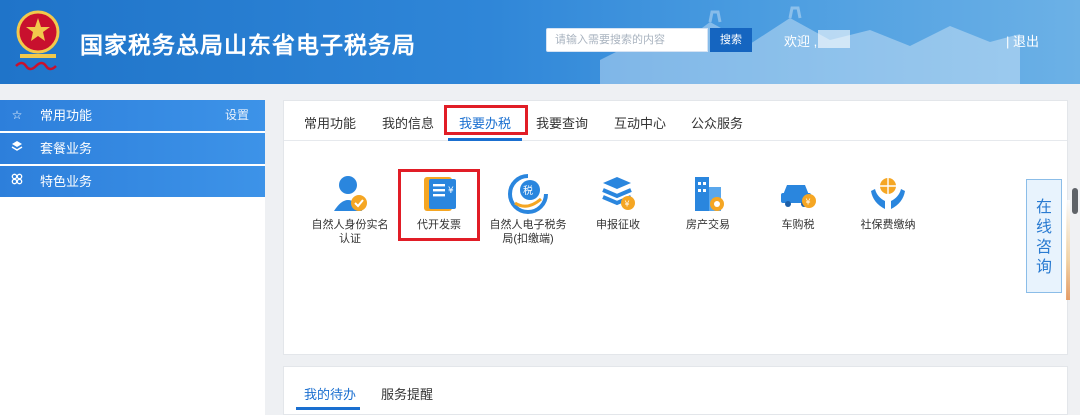  Describe the element at coordinates (798, 225) in the screenshot. I see `service-label: 车购税` at that location.